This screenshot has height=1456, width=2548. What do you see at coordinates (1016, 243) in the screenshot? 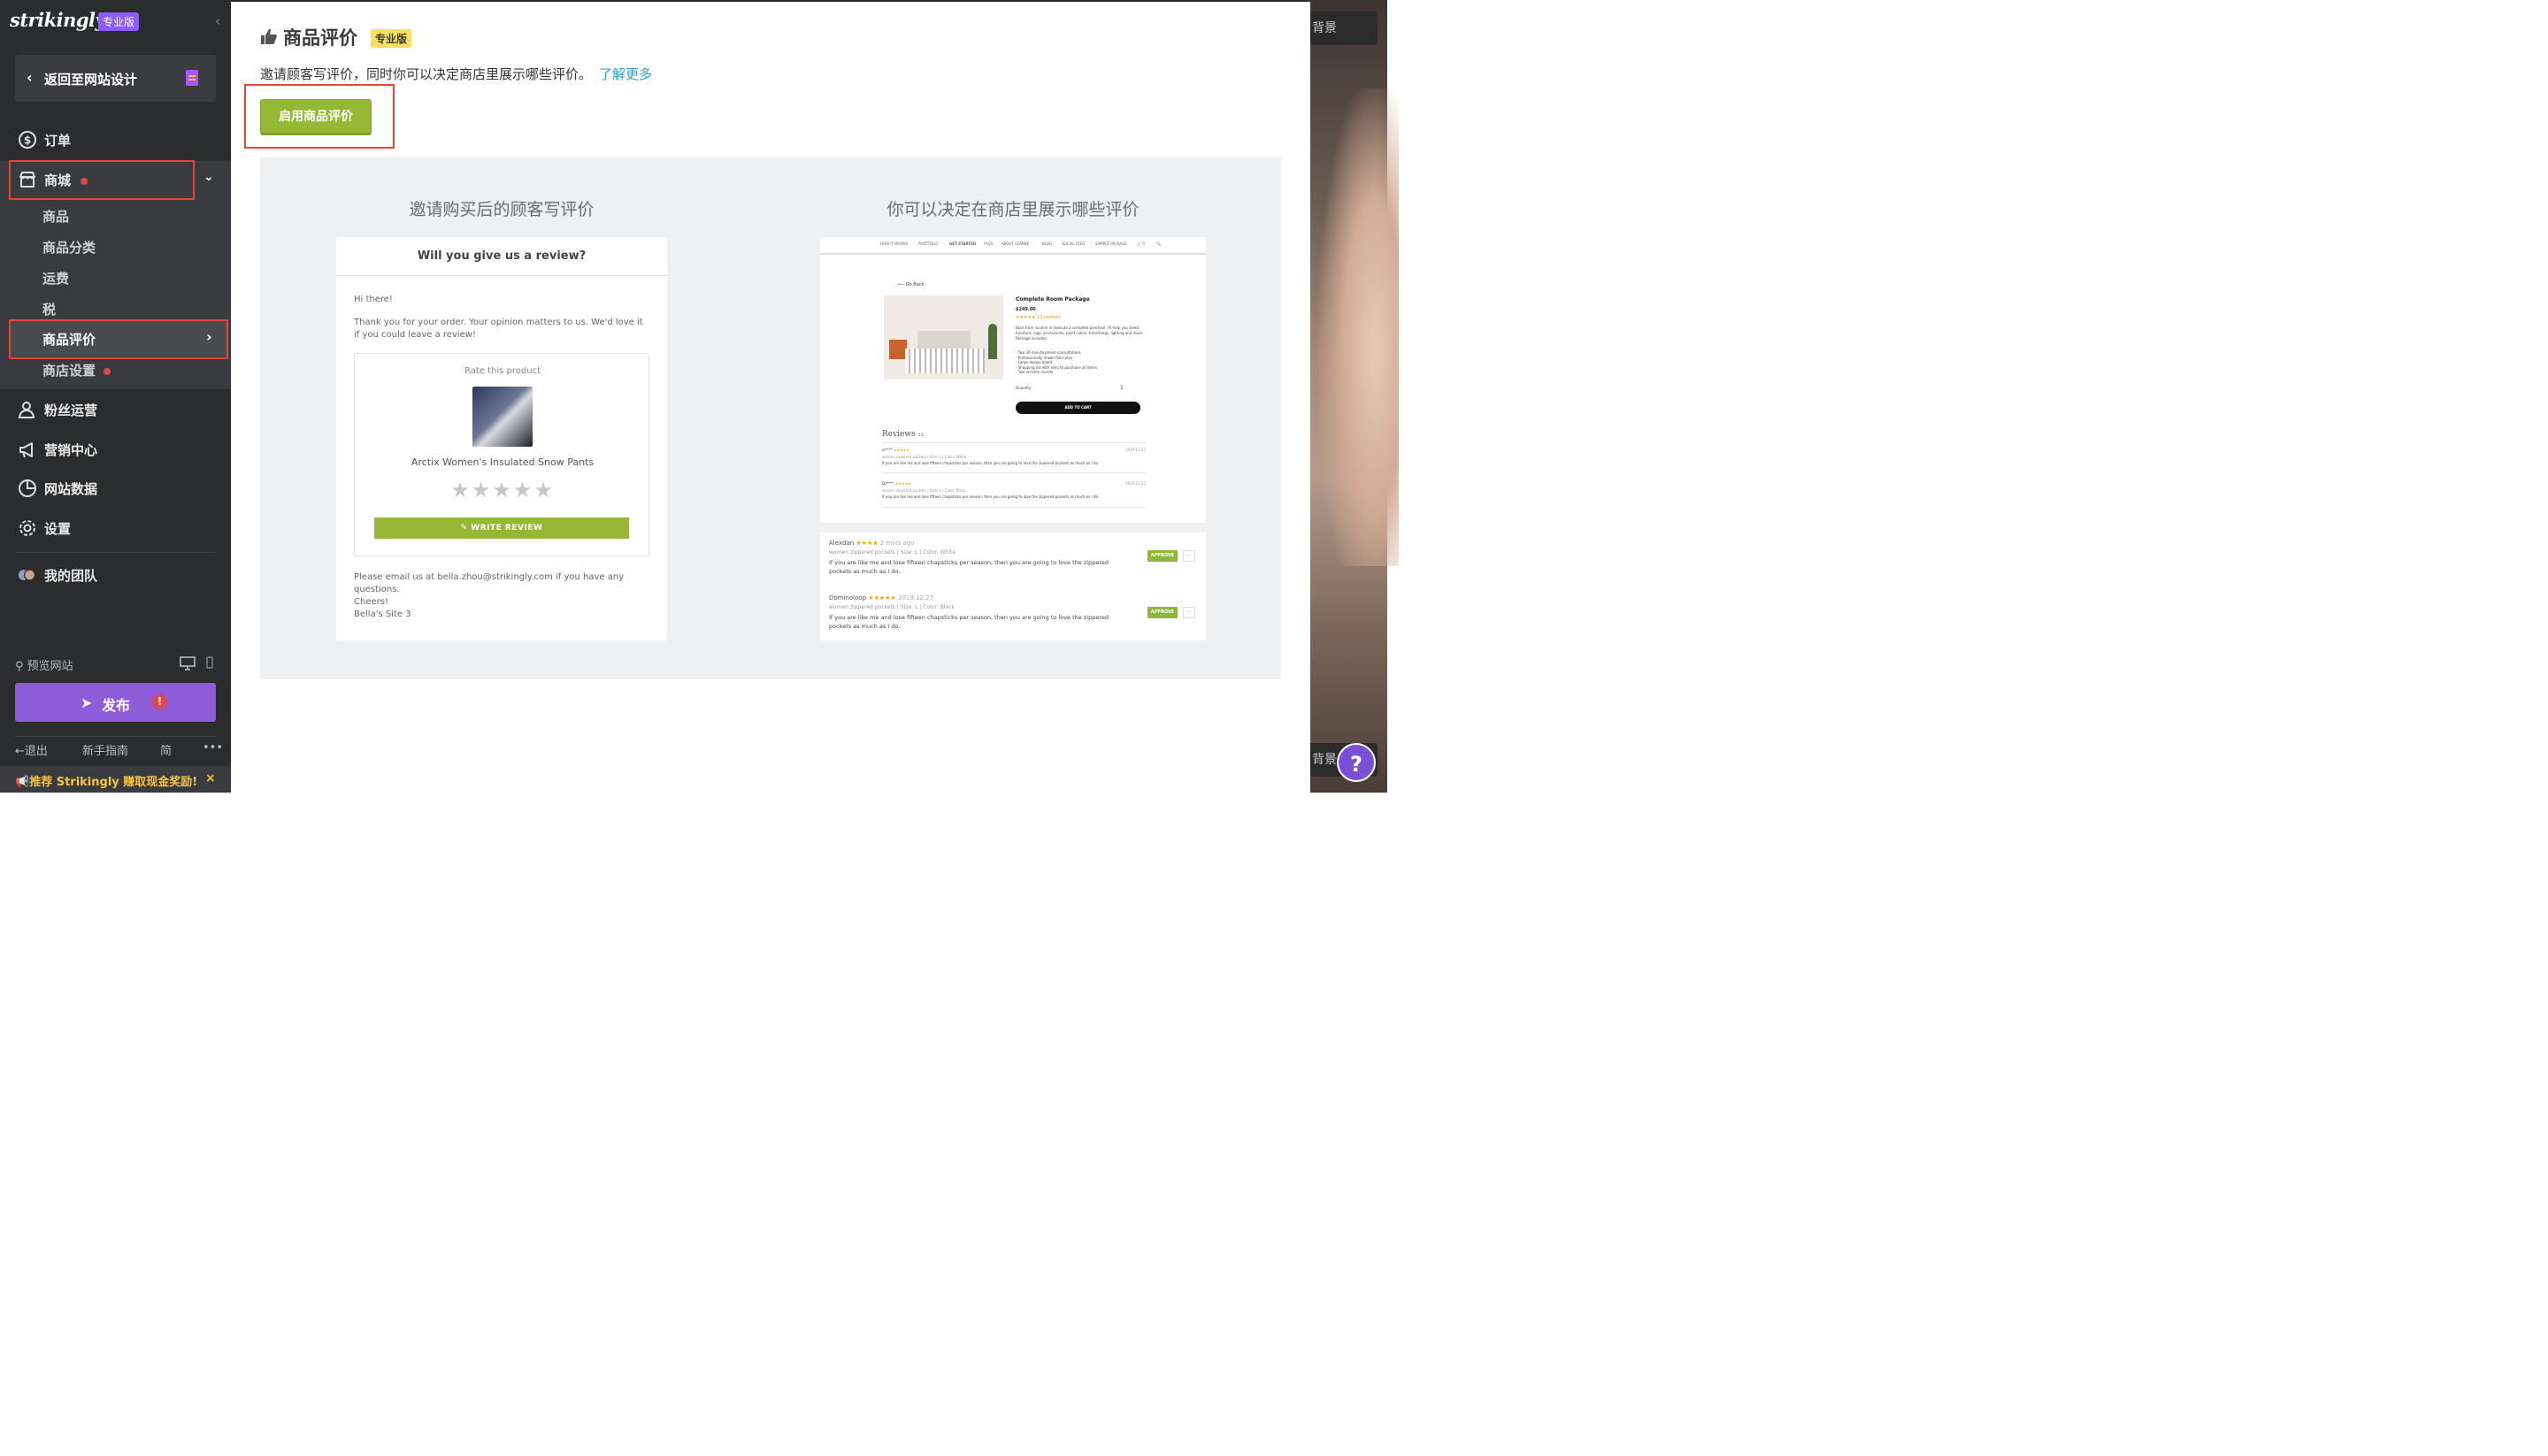
I see `shop-nav-item: ABOUT LEANNE` at bounding box center [1016, 243].